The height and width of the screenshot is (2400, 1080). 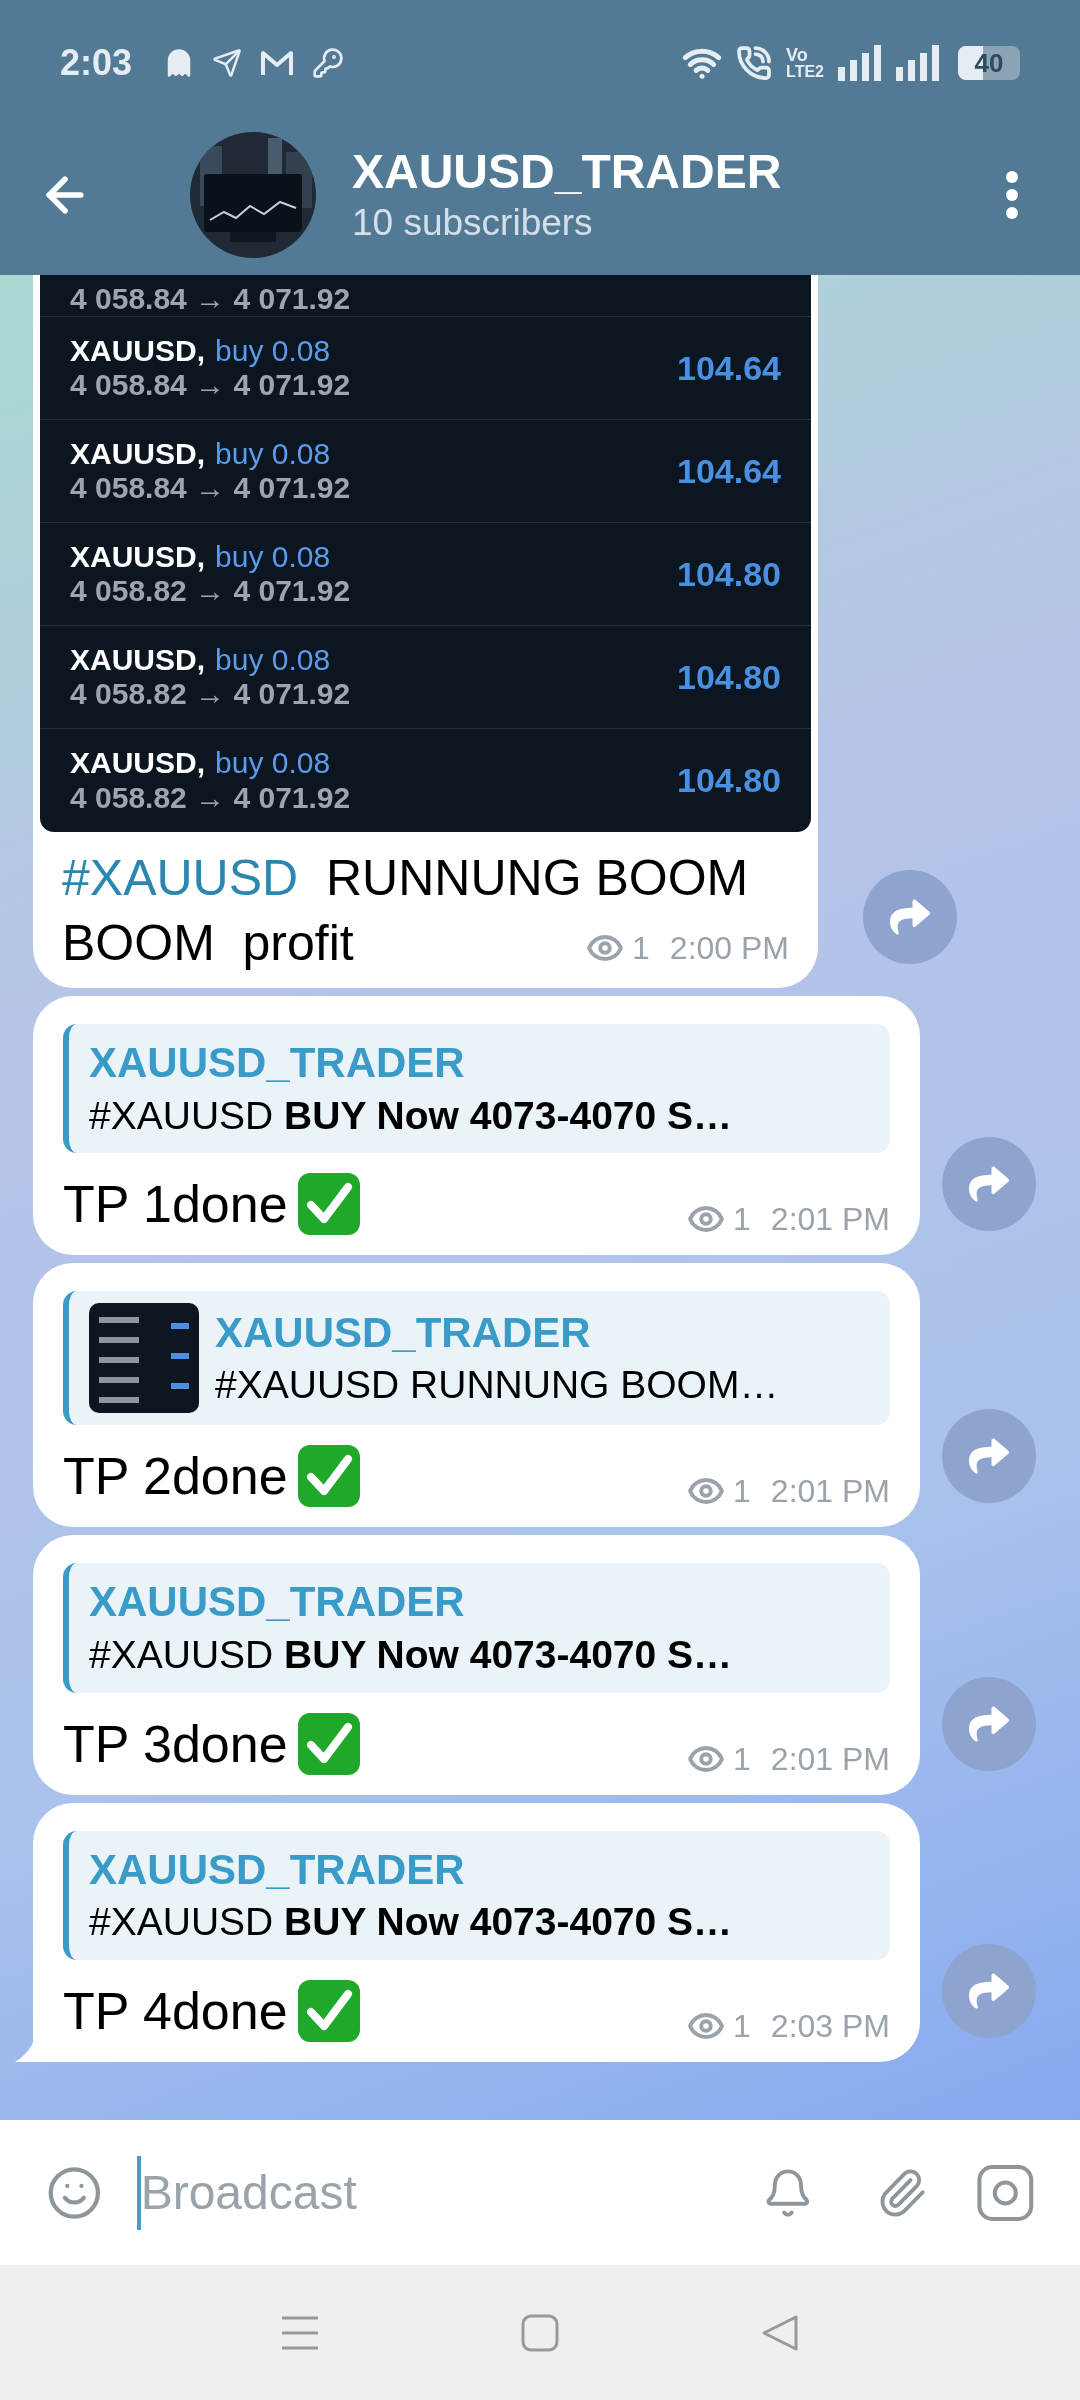 I want to click on hashtag-link: #XAUUSD, so click(x=180, y=878).